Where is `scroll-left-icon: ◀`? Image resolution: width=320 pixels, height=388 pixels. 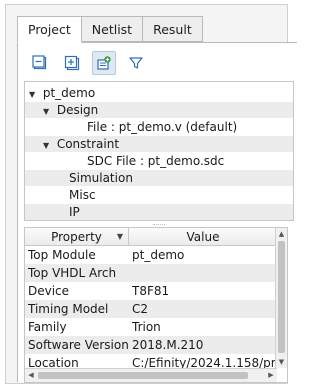 scroll-left-icon: ◀ is located at coordinates (31, 375).